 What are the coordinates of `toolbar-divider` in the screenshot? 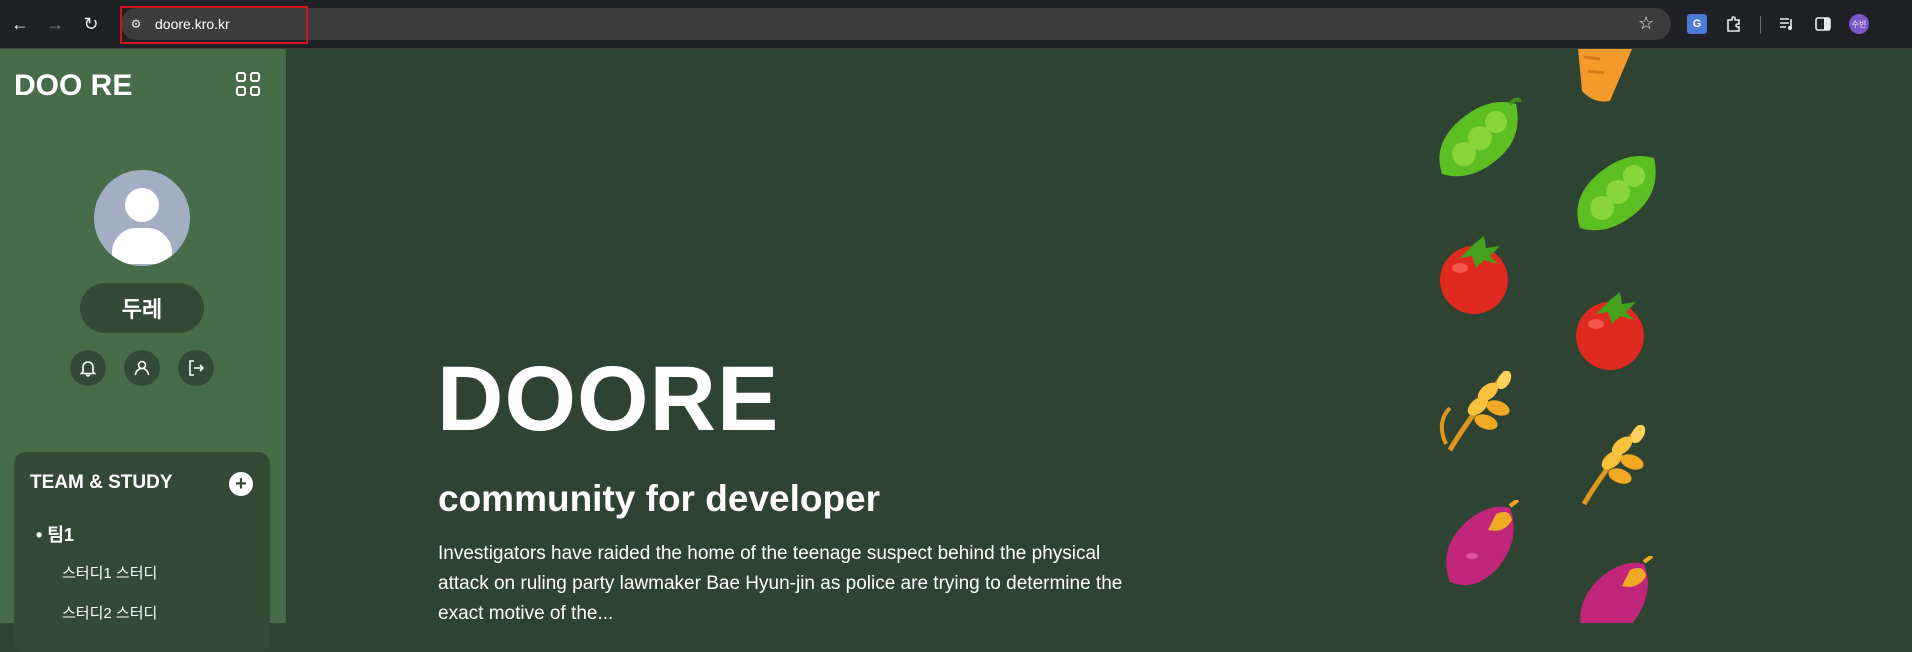 It's located at (1760, 25).